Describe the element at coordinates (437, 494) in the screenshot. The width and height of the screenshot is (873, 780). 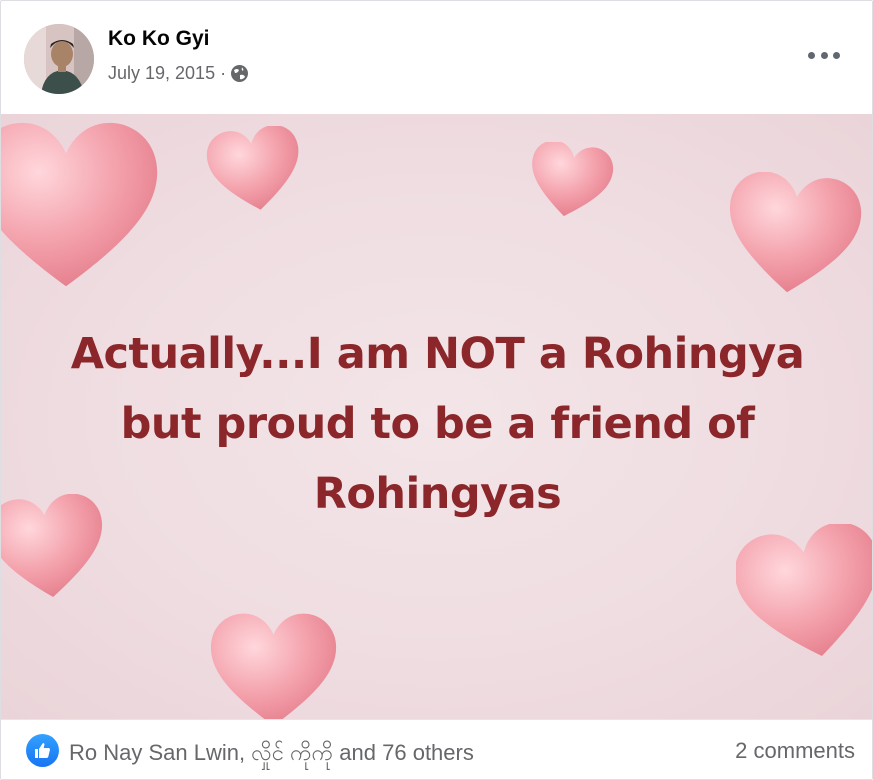
I see `caption-line: Rohingyas` at that location.